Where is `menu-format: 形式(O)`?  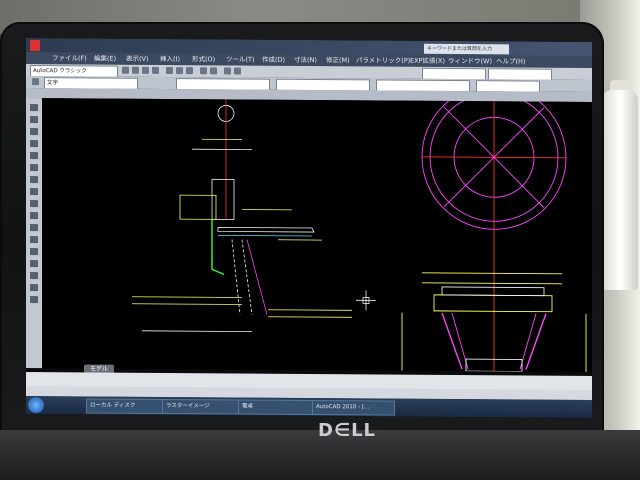
menu-format: 形式(O) is located at coordinates (203, 59).